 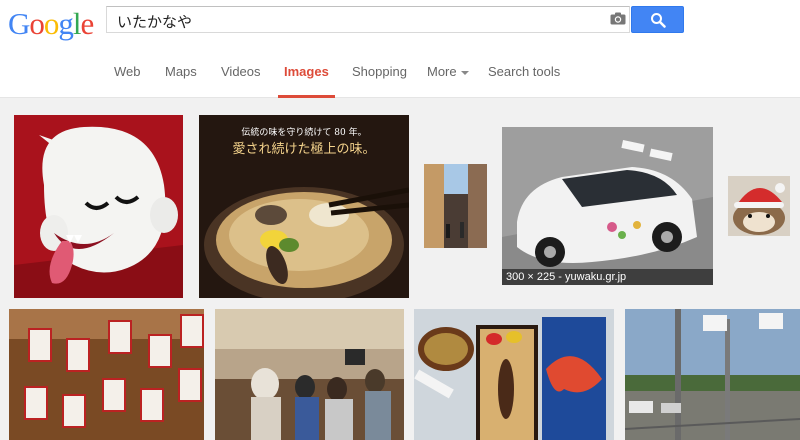 I want to click on street-image, so click(x=455, y=206).